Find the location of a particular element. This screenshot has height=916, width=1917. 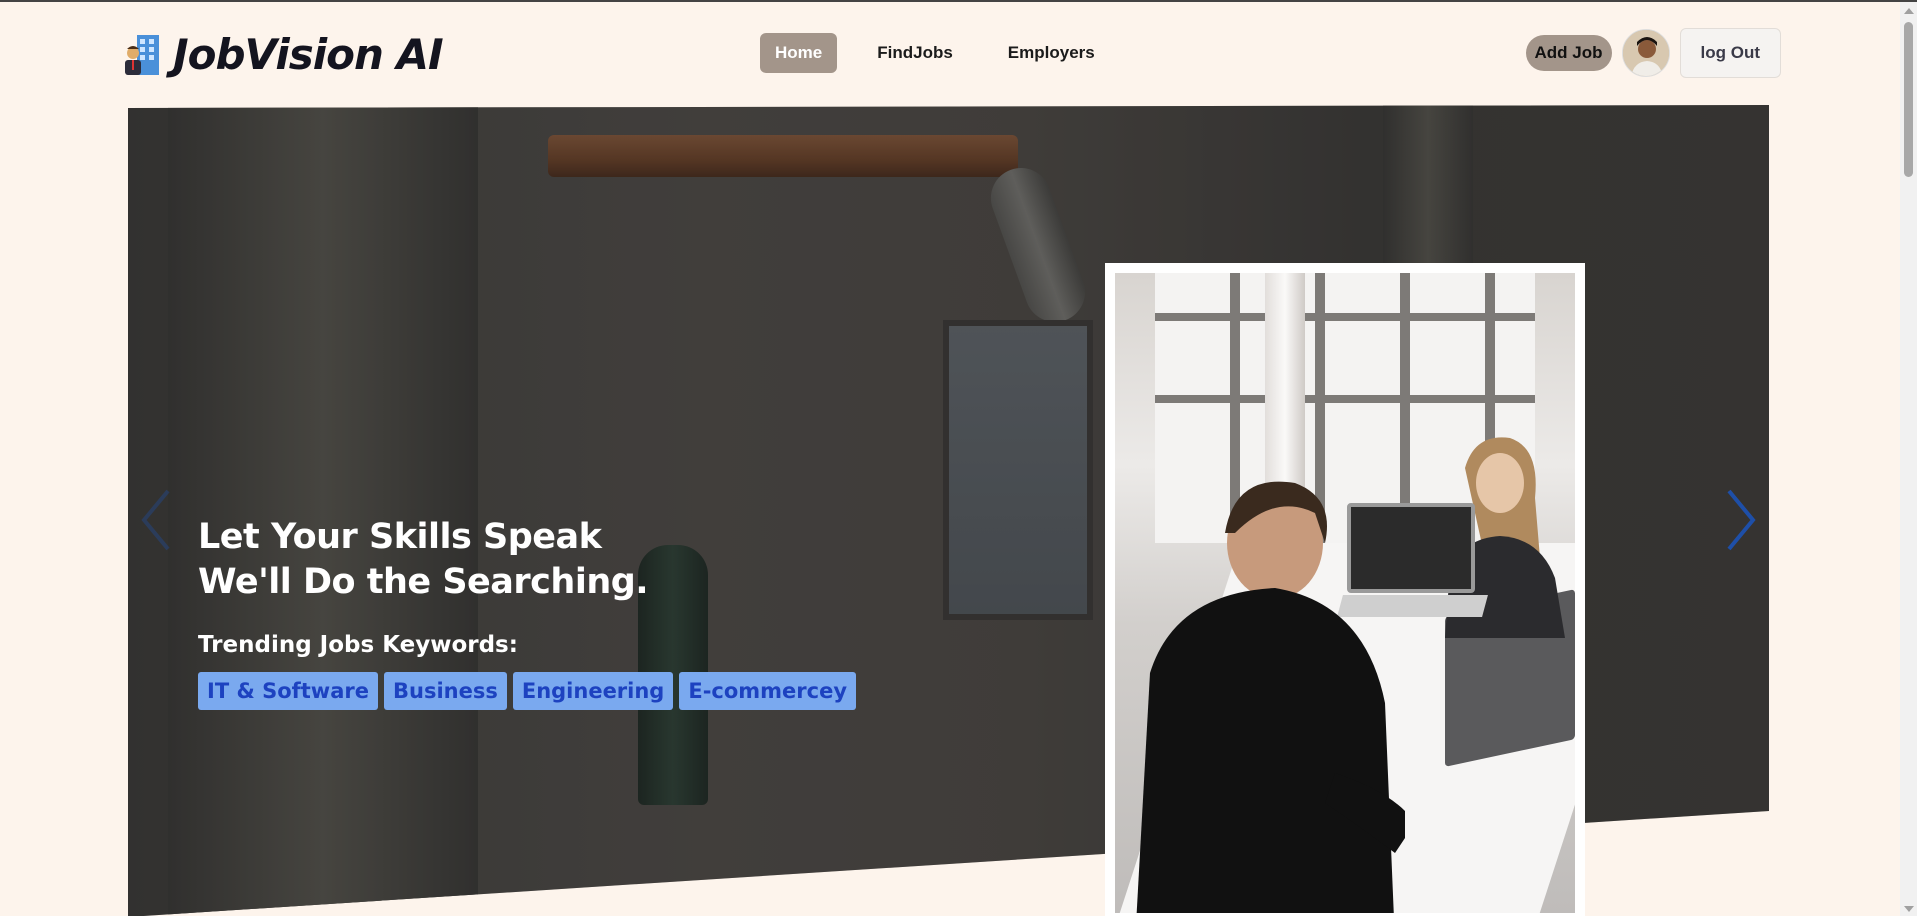

nav-employers: Employers is located at coordinates (1051, 53).